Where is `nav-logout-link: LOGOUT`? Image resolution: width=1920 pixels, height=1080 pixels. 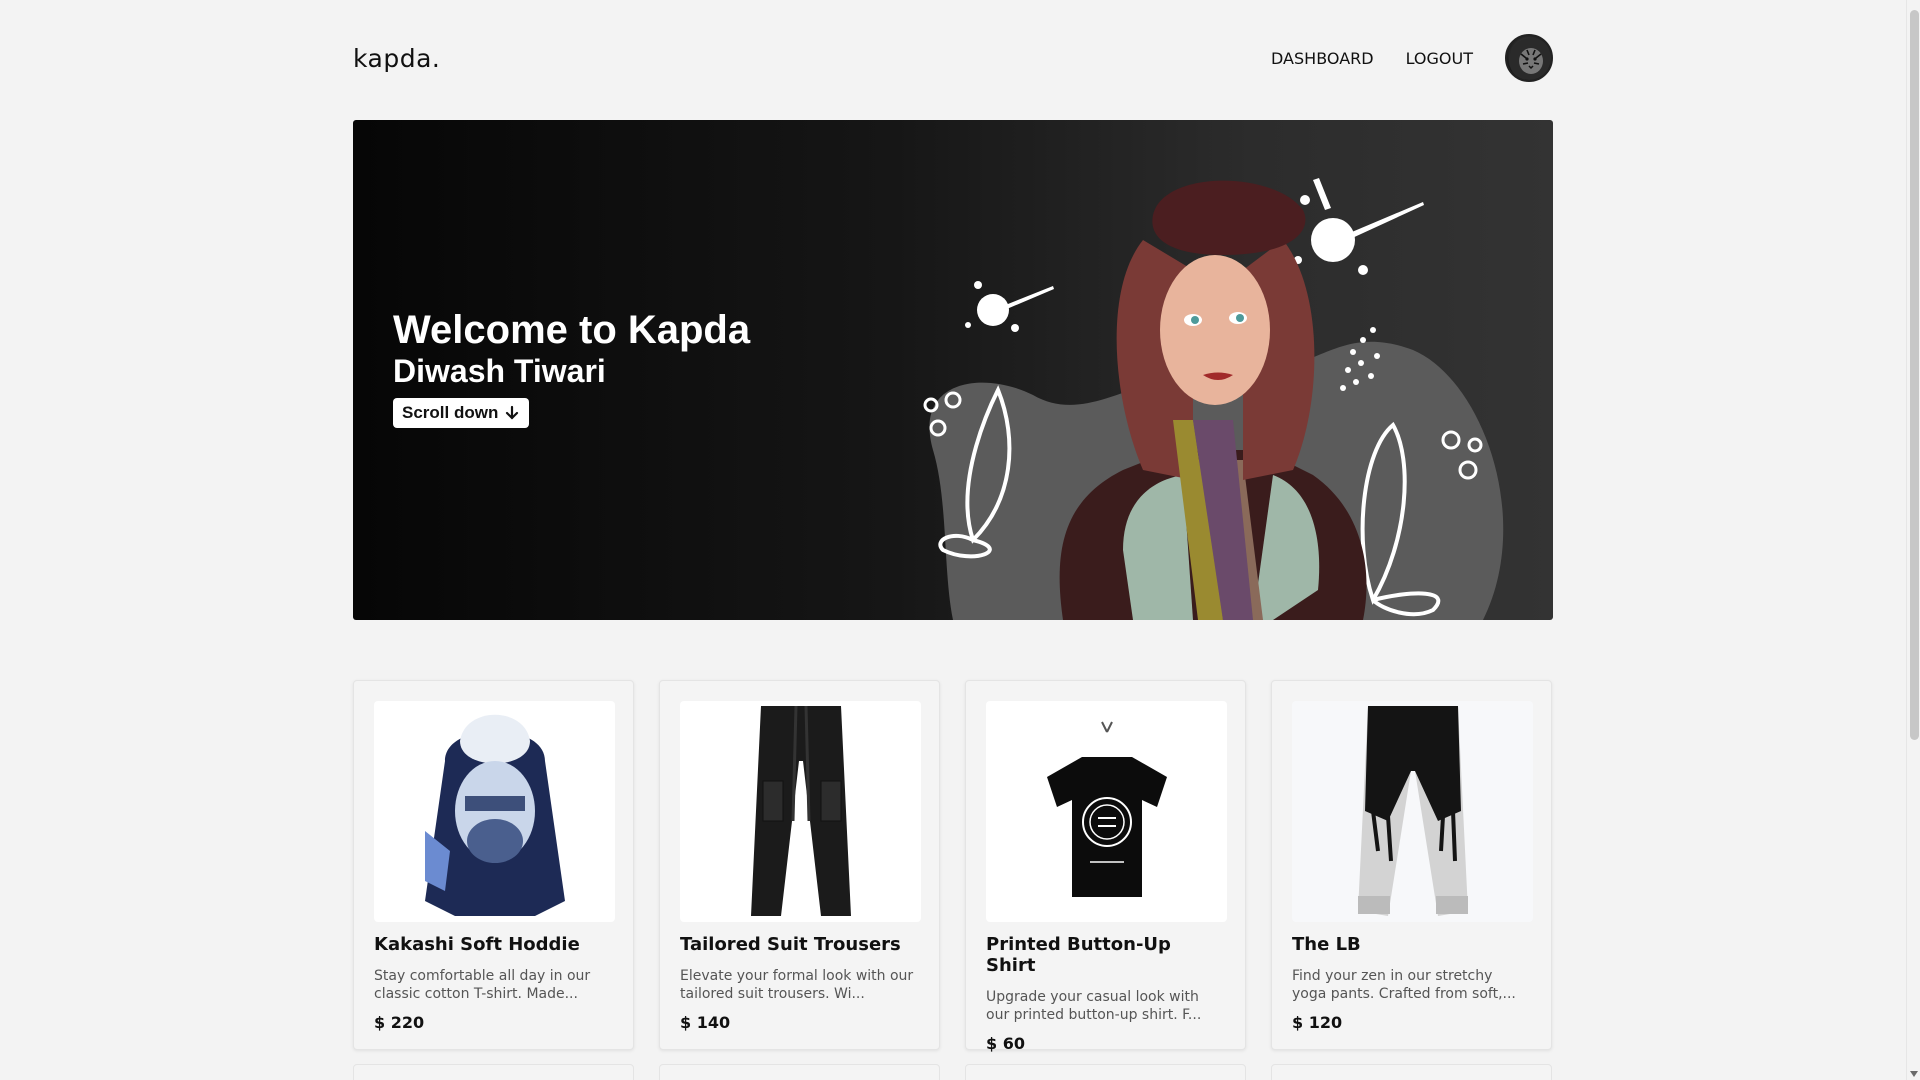
nav-logout-link: LOGOUT is located at coordinates (1439, 58).